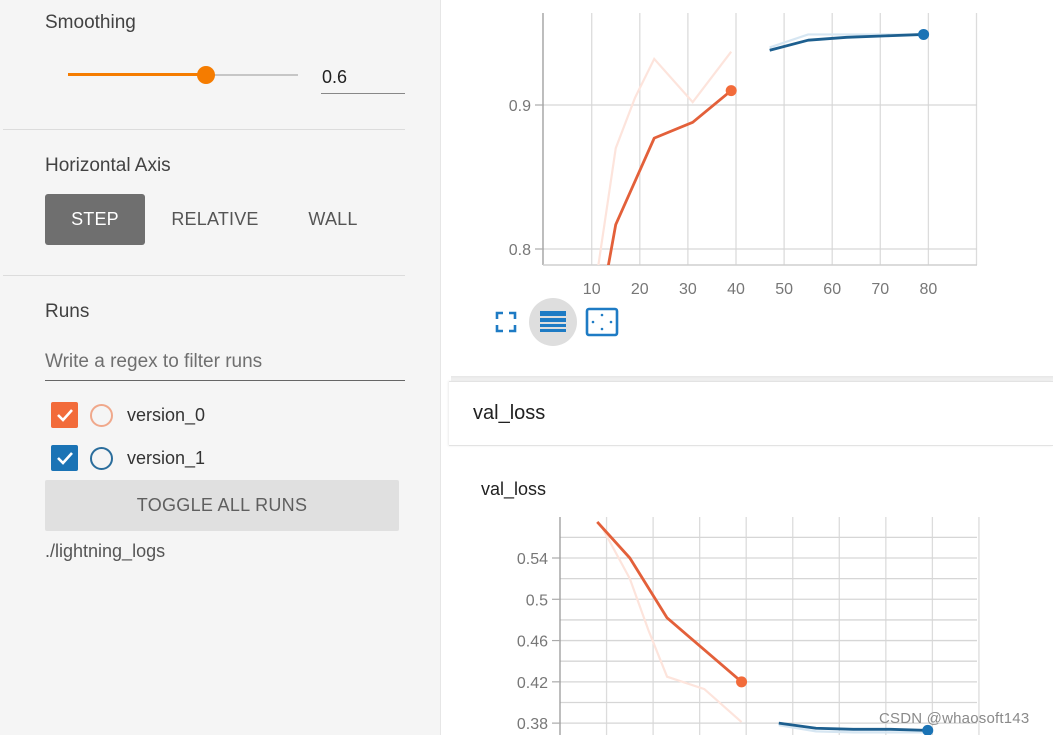 The height and width of the screenshot is (735, 1053). Describe the element at coordinates (592, 289) in the screenshot. I see `x-tick-label: 10` at that location.